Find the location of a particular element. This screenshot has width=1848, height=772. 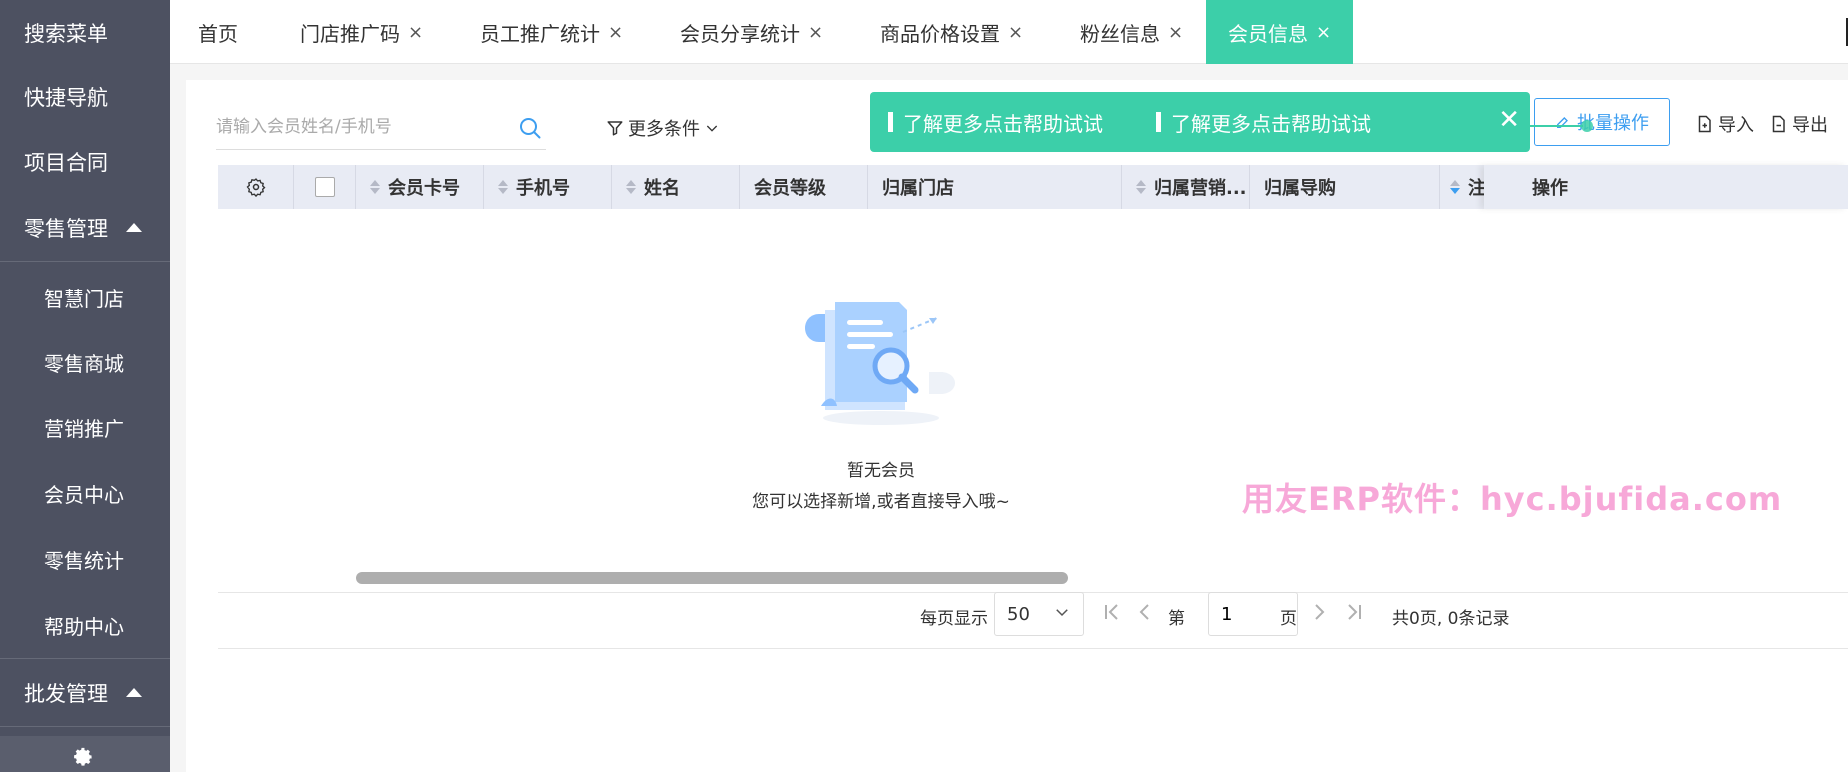

import-icon is located at coordinates (1704, 124).